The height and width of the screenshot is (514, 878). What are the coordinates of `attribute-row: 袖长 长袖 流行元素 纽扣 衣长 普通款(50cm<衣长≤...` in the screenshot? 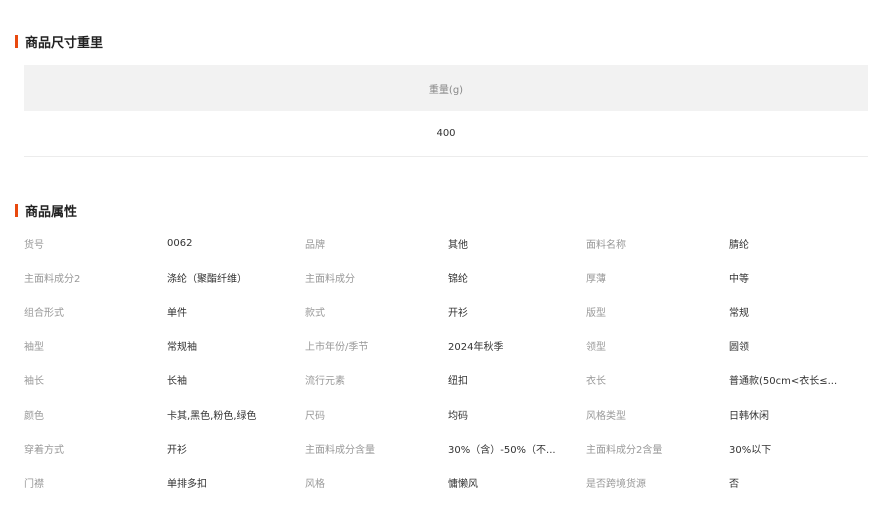 It's located at (446, 380).